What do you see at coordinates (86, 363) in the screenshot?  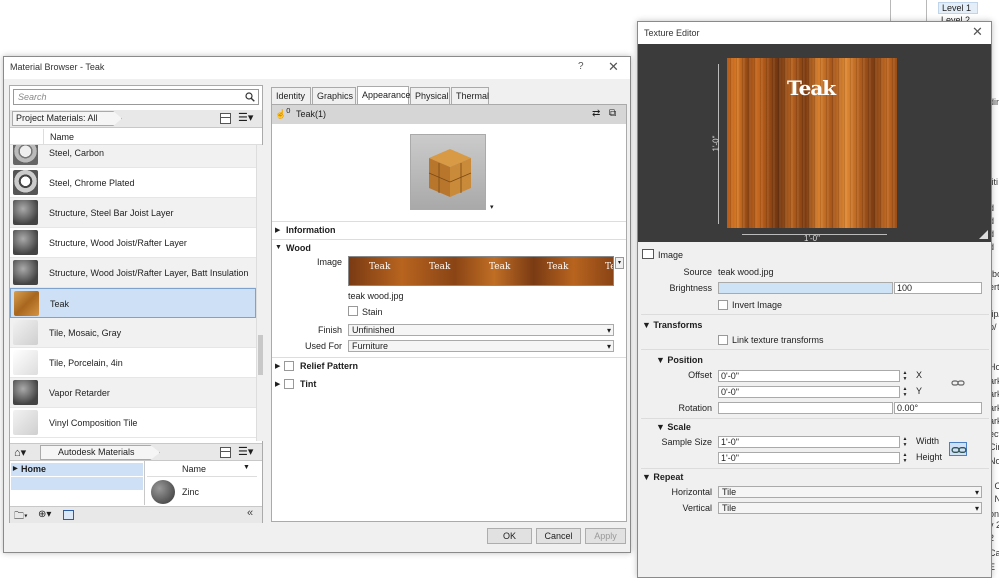 I see `material-name: Tile, Porcelain, 4in` at bounding box center [86, 363].